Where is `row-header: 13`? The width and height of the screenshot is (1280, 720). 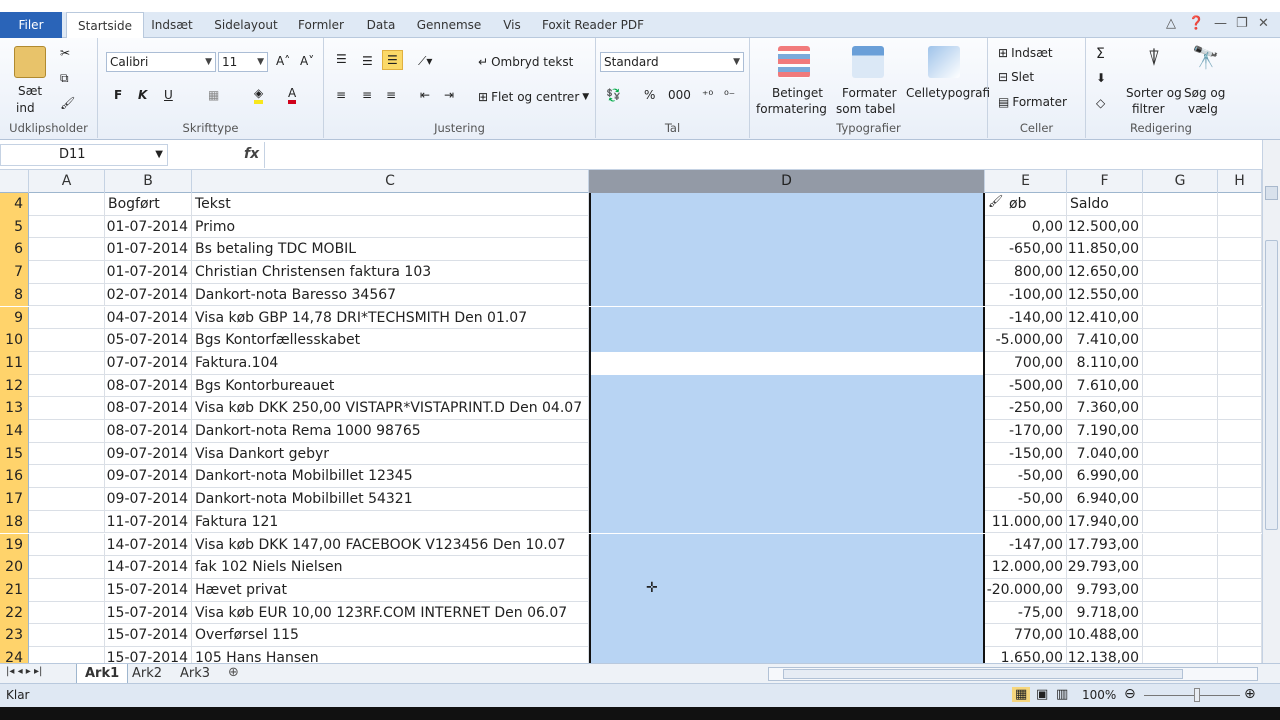 row-header: 13 is located at coordinates (14, 408).